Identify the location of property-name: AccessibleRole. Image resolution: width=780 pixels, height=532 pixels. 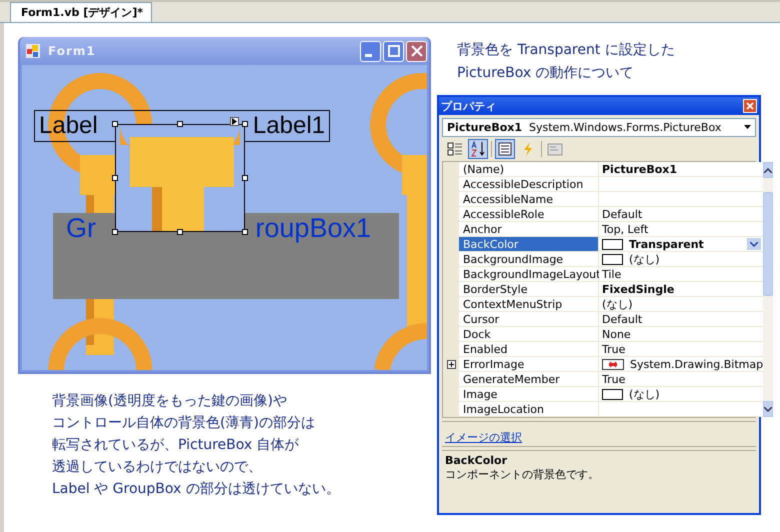
(529, 214).